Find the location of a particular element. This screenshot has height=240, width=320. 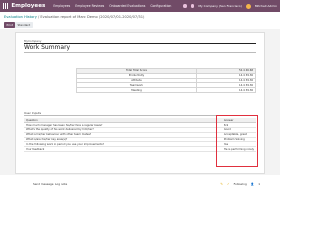

summary-cell-value: 14.4 39.36 is located at coordinates (226, 90).